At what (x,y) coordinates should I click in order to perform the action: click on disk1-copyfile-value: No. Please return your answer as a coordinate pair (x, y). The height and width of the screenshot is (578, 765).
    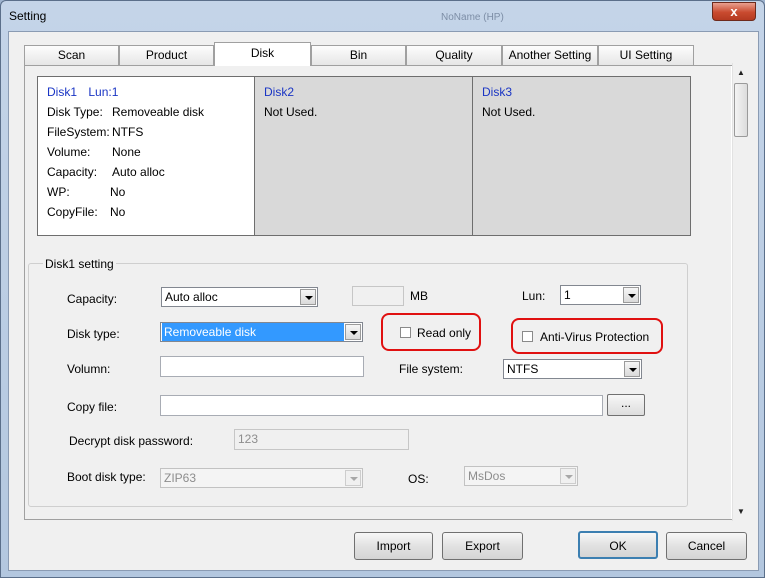
    Looking at the image, I should click on (118, 212).